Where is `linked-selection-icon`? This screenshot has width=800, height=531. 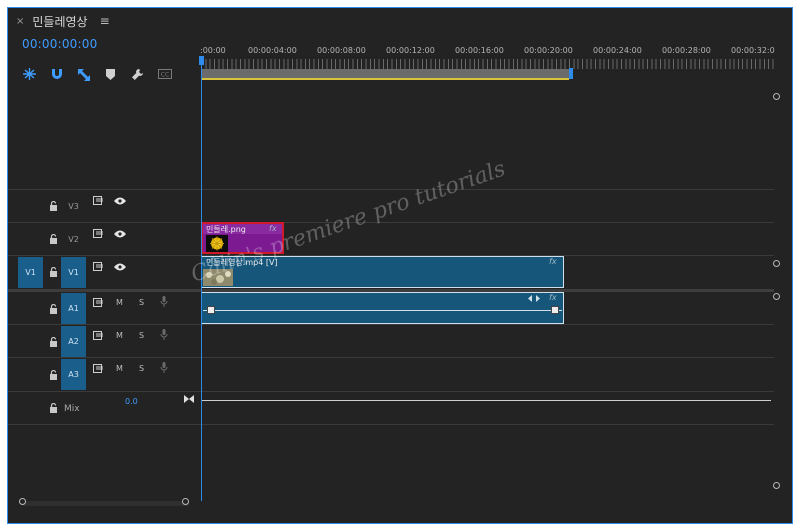 linked-selection-icon is located at coordinates (83, 74).